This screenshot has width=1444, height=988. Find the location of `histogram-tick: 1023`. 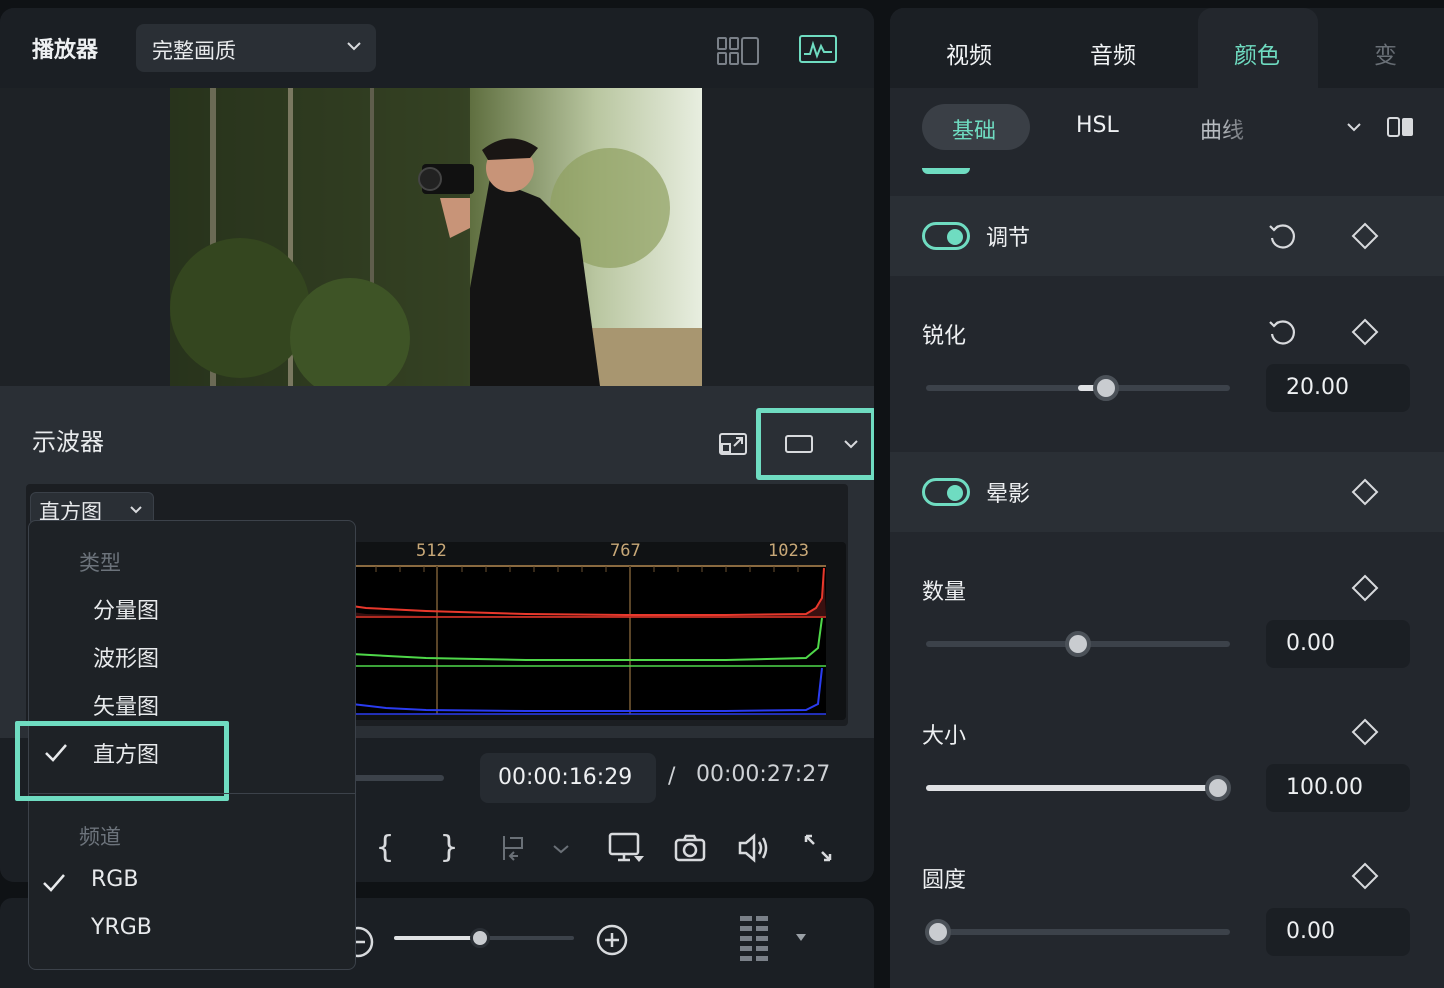

histogram-tick: 1023 is located at coordinates (788, 551).